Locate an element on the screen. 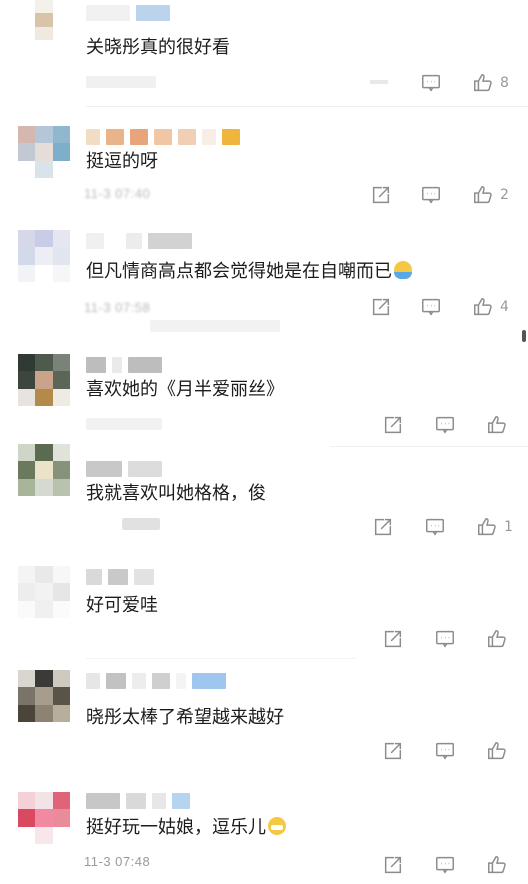  like-button: 1 is located at coordinates (494, 527).